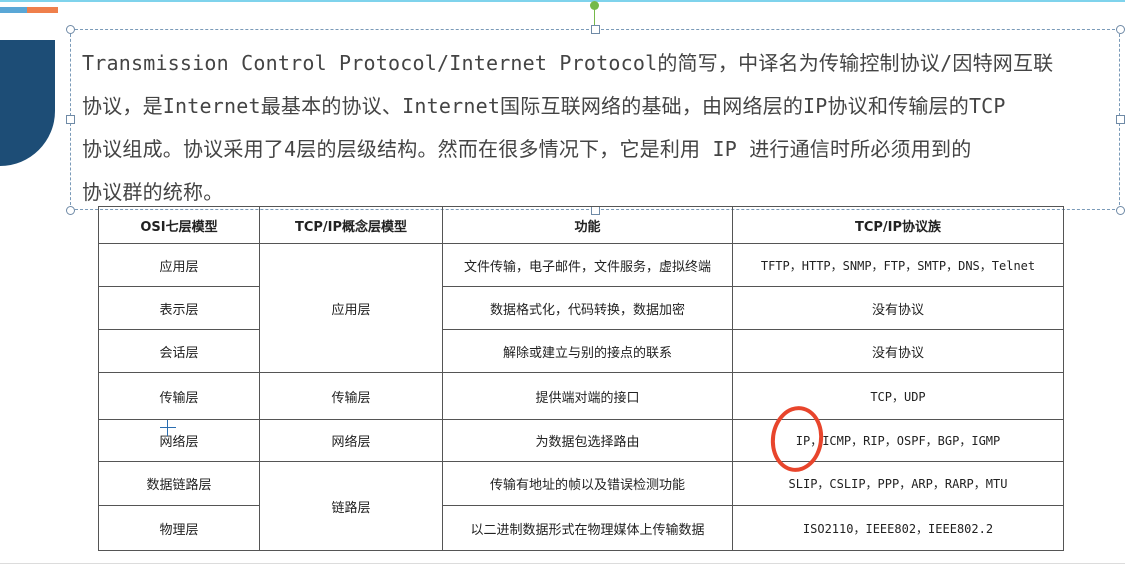  Describe the element at coordinates (179, 265) in the screenshot. I see `osi-layer-cell: 应用层` at that location.